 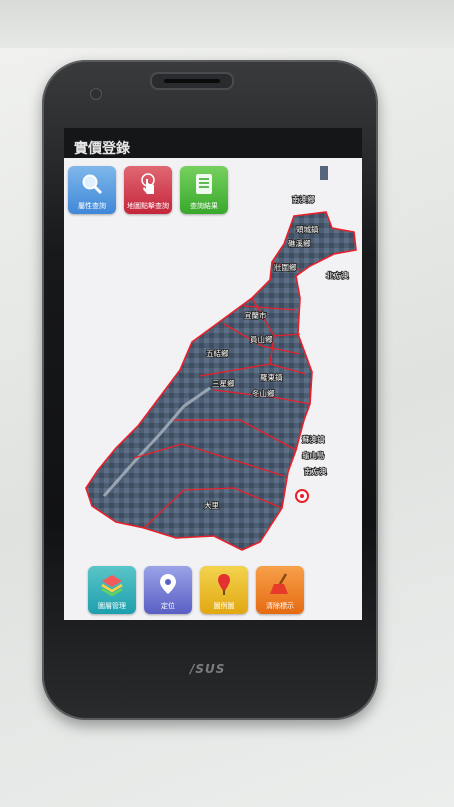 What do you see at coordinates (112, 585) in the screenshot?
I see `layers-icon` at bounding box center [112, 585].